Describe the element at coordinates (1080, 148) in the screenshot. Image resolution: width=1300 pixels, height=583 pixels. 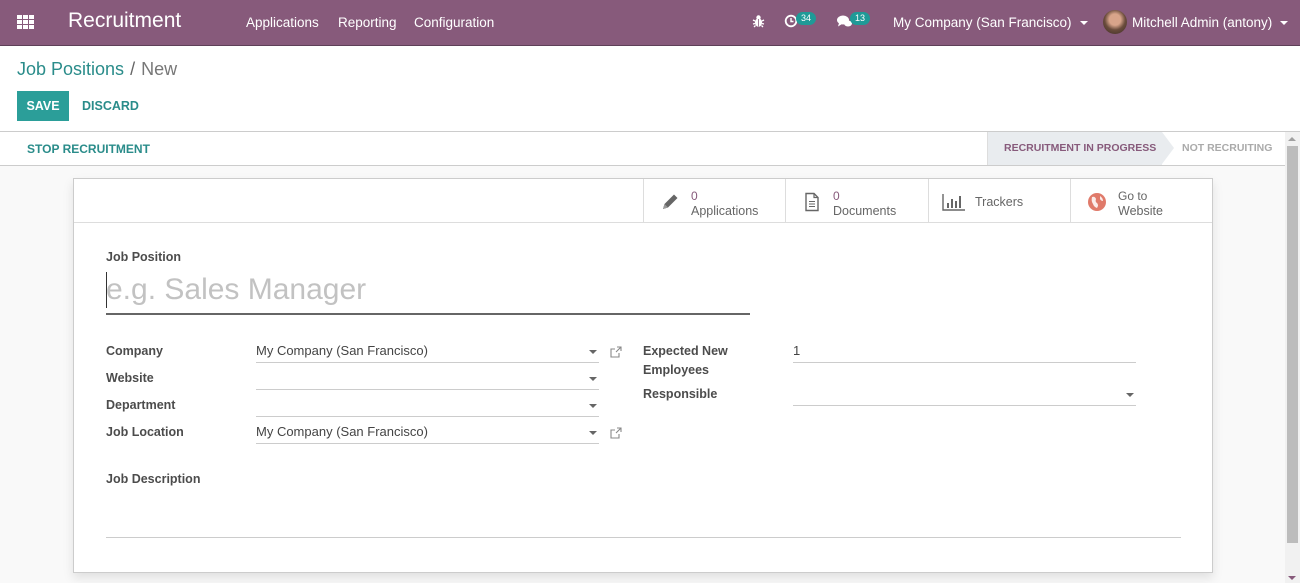
I see `stage-recruitment-in-progress: RECRUITMENT IN PROGRESS` at that location.